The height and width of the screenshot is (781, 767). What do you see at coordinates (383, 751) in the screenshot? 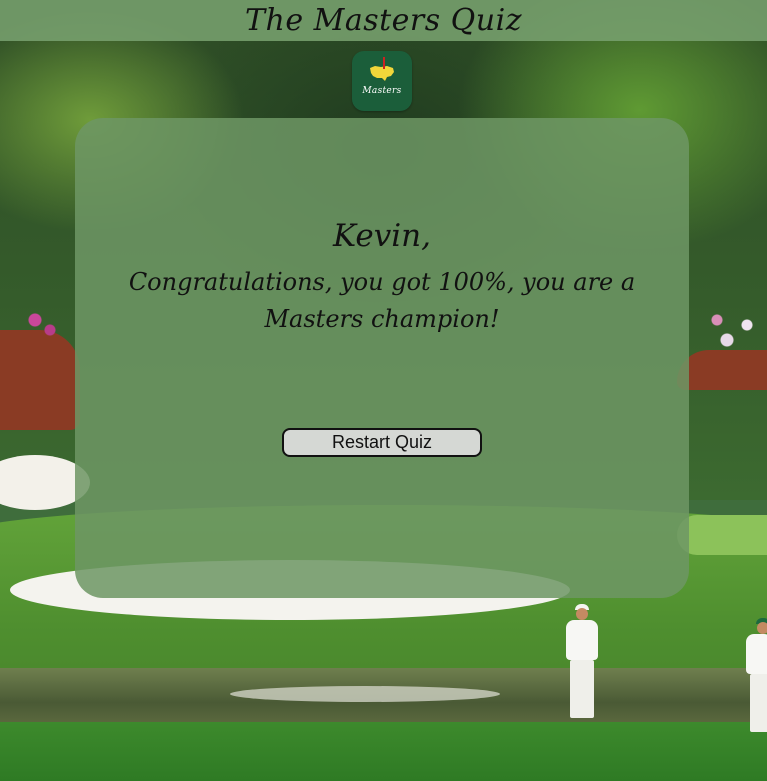
I see `background-foreground-grass` at bounding box center [383, 751].